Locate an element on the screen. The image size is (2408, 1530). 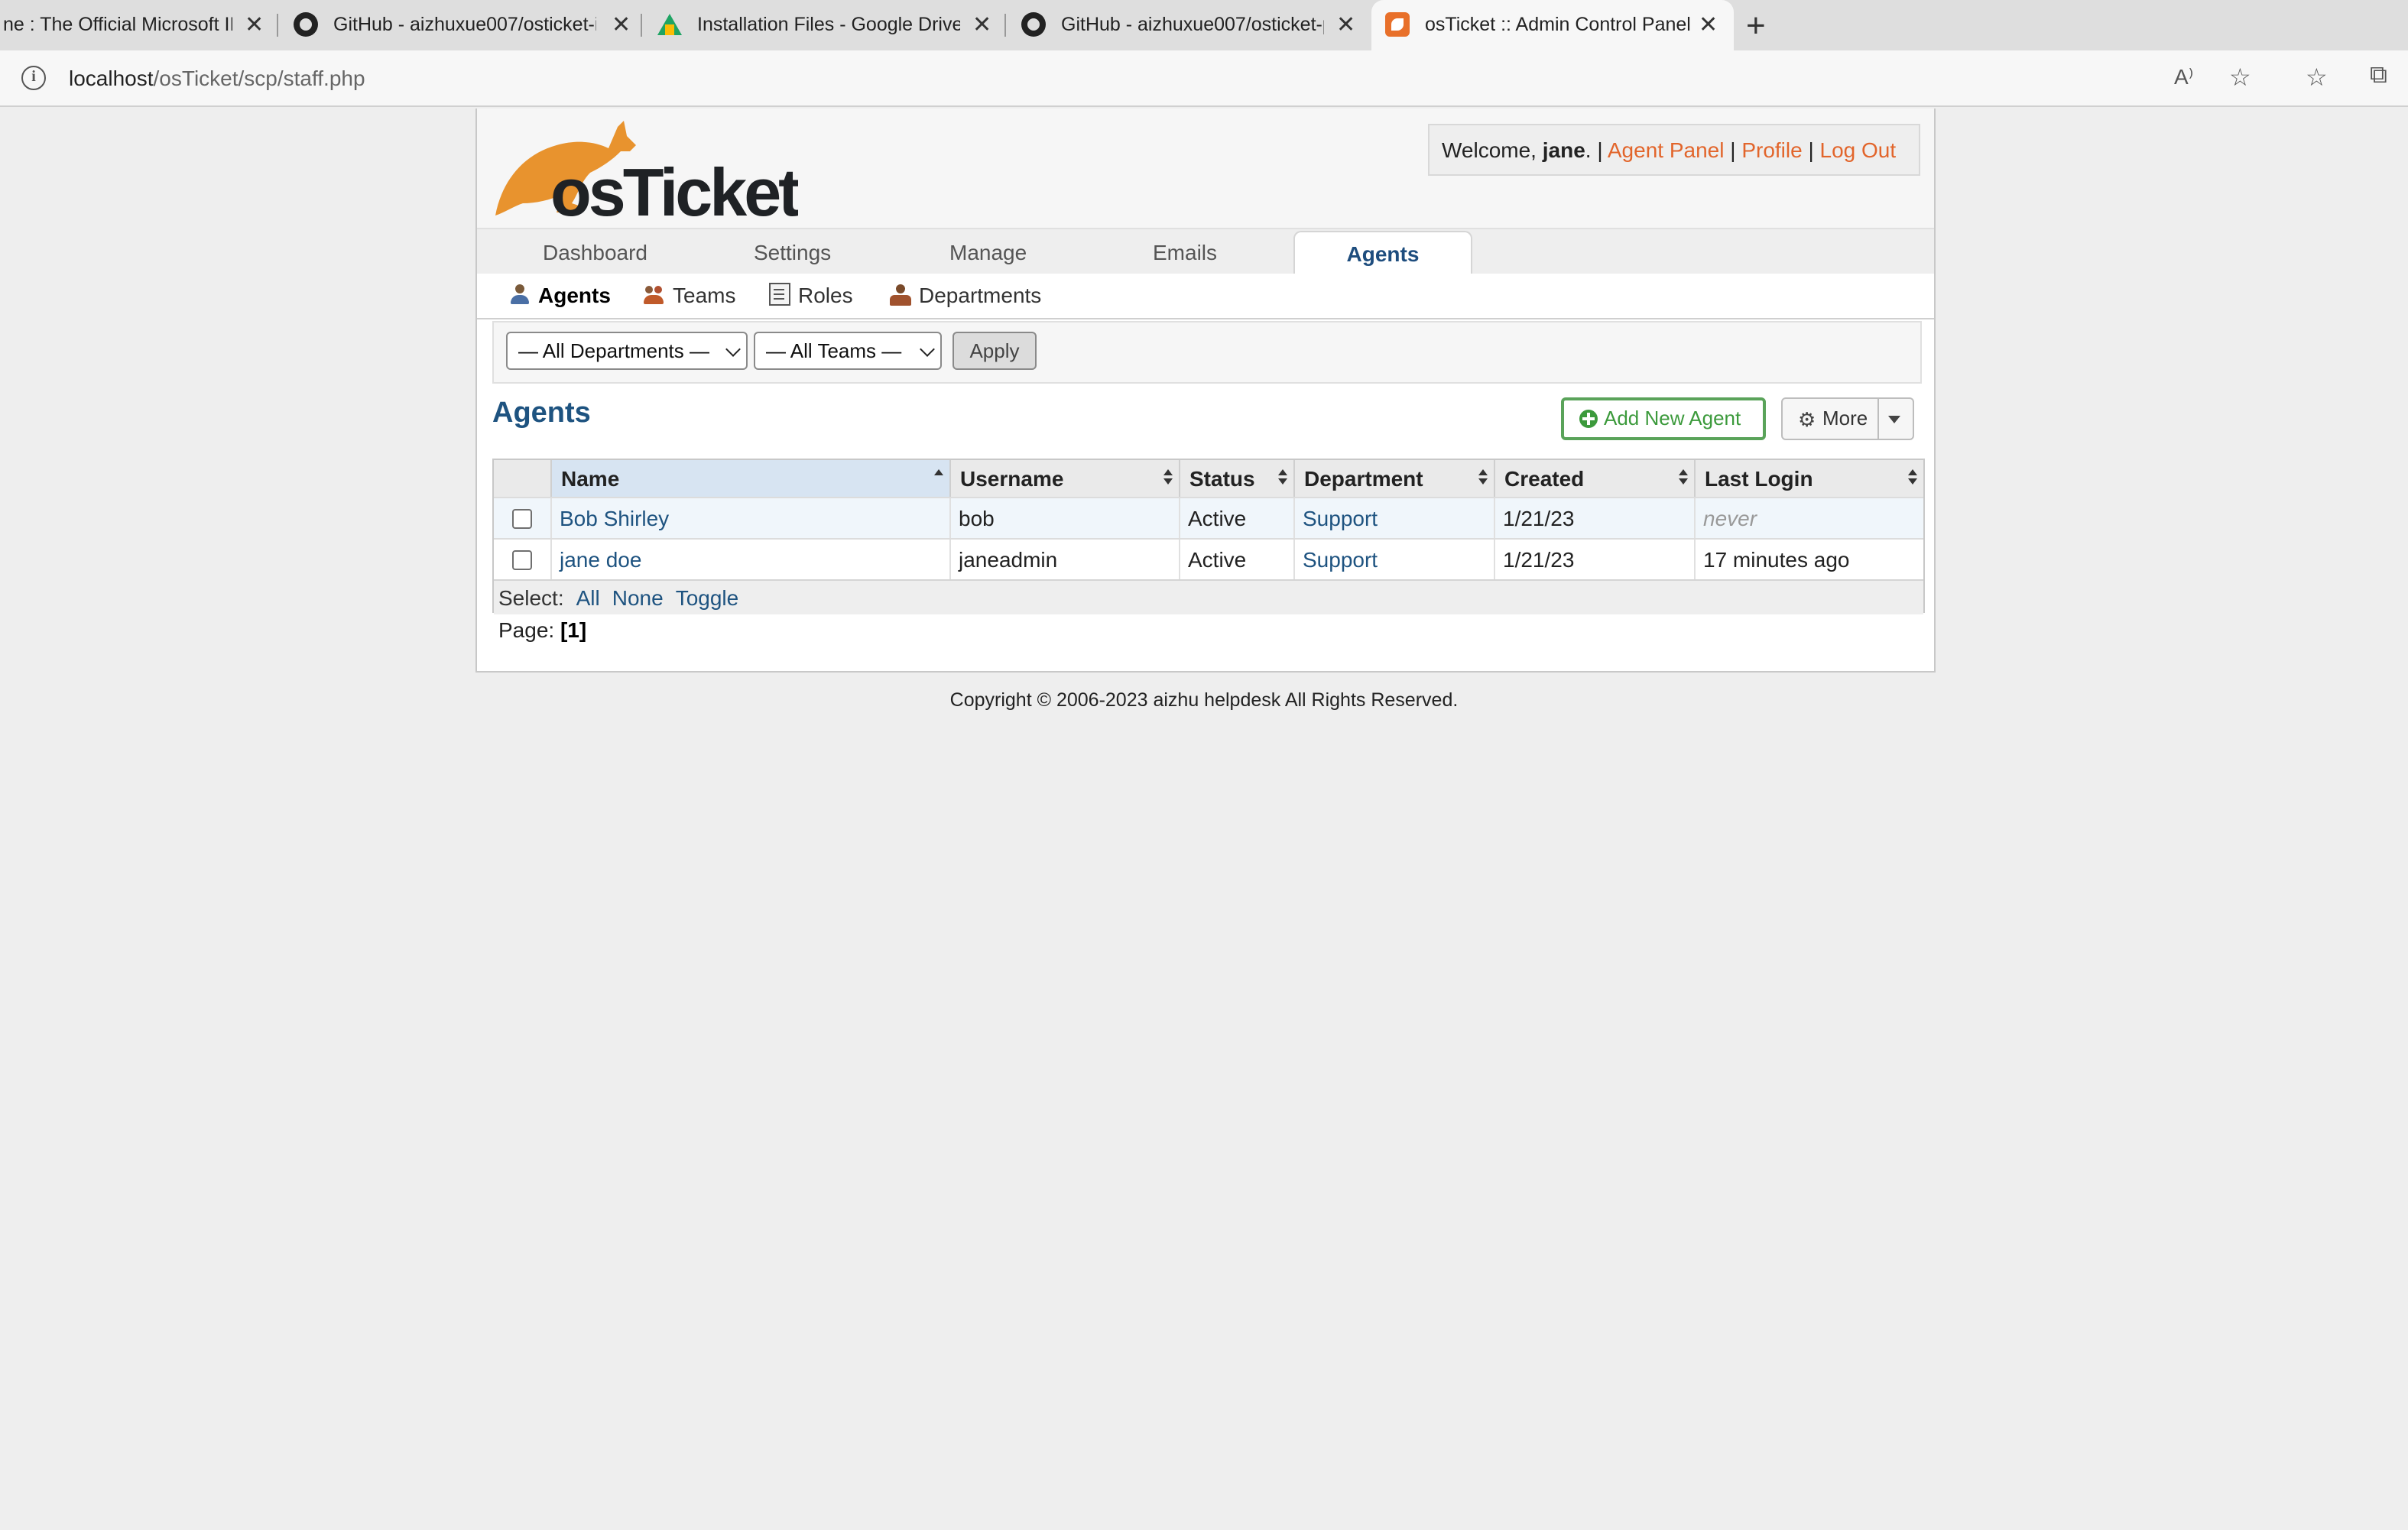
table-header-department: Department is located at coordinates (1395, 478).